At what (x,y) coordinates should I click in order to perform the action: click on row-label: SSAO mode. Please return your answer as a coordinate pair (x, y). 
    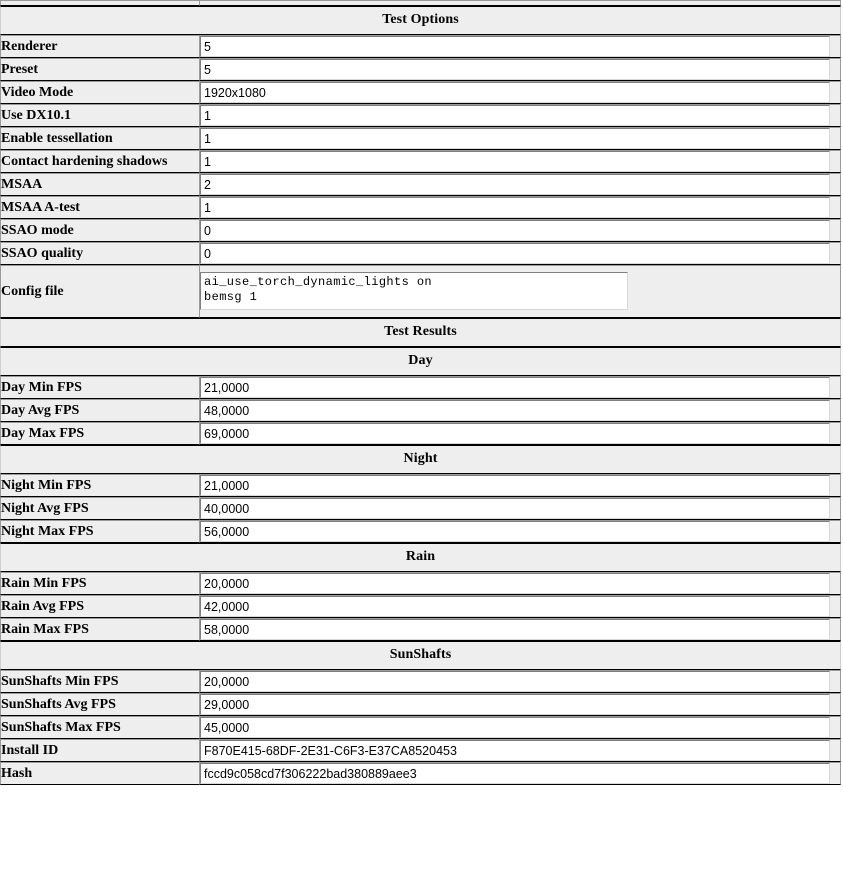
    Looking at the image, I should click on (100, 230).